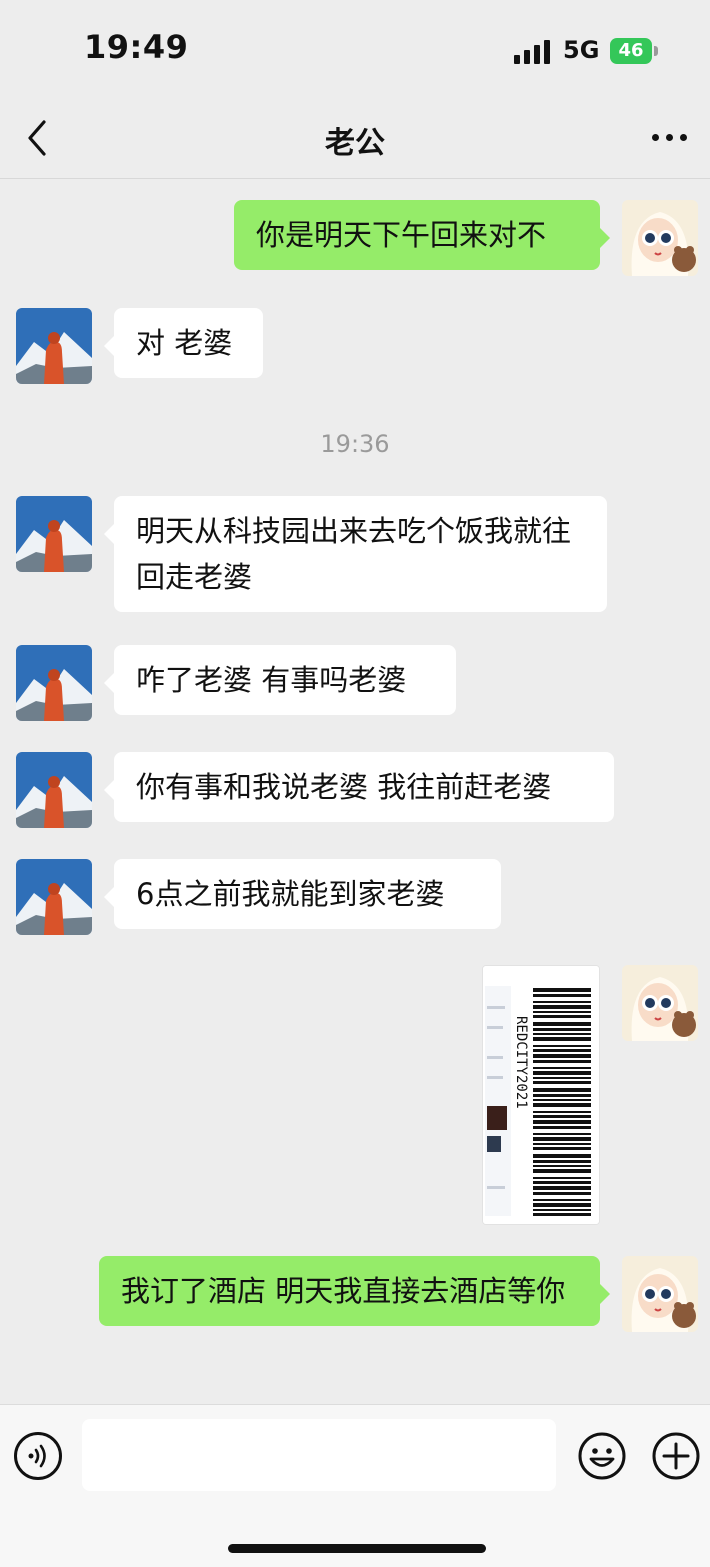 This screenshot has width=710, height=1567. What do you see at coordinates (355, 444) in the screenshot?
I see `chat-timestamp: 19:36` at bounding box center [355, 444].